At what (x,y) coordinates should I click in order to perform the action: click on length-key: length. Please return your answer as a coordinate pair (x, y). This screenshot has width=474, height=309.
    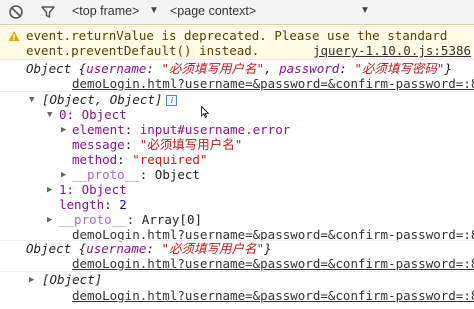
    Looking at the image, I should click on (82, 204).